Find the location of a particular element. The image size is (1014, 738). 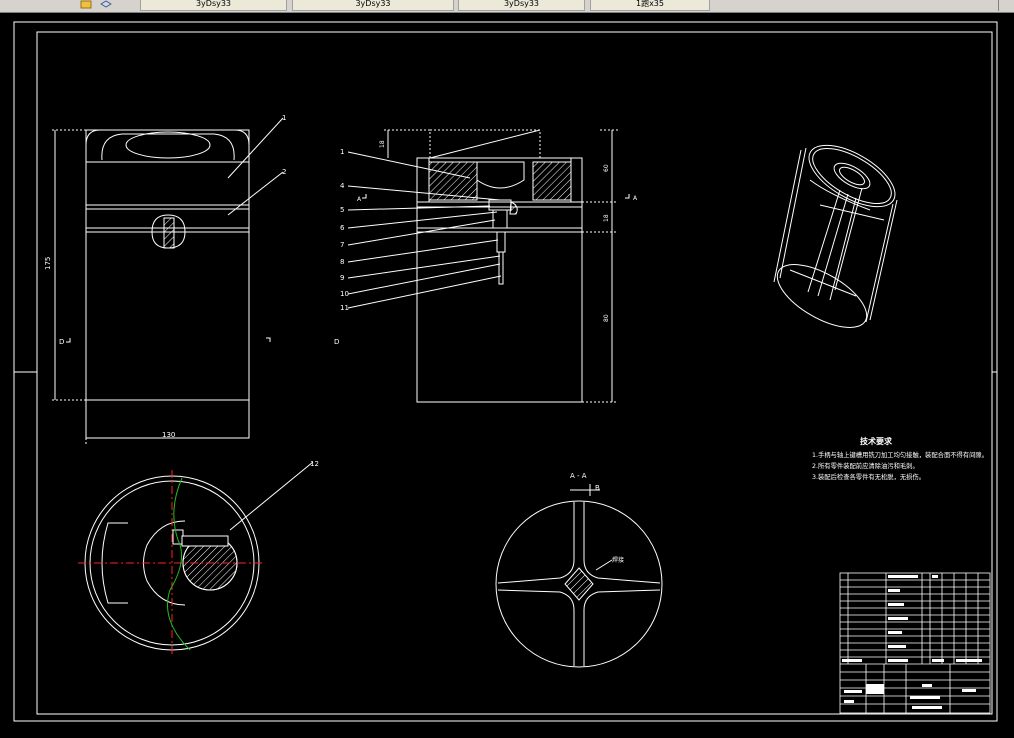

section-dim-upper: 60 is located at coordinates (606, 168).